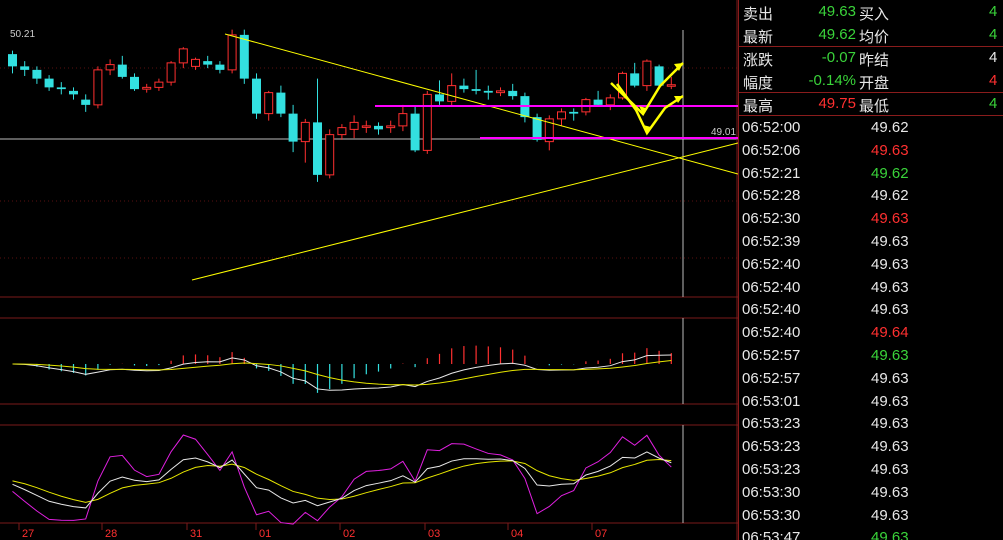 The width and height of the screenshot is (1003, 540). Describe the element at coordinates (342, 369) in the screenshot. I see `macd-panel` at that location.